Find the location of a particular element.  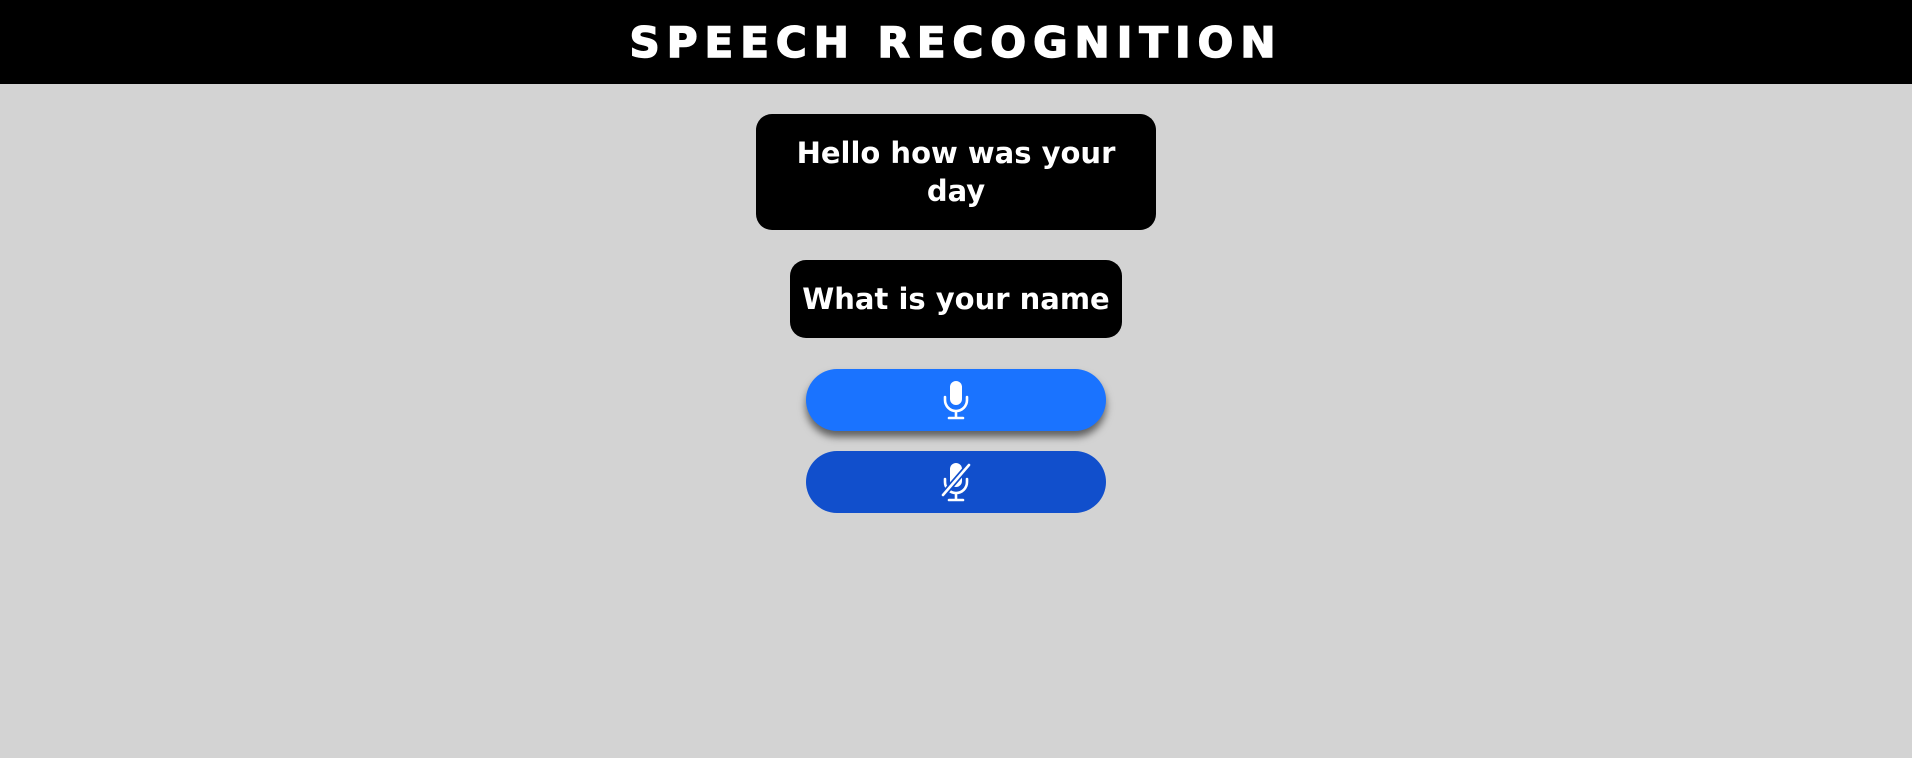

stop-listening-button is located at coordinates (956, 482).